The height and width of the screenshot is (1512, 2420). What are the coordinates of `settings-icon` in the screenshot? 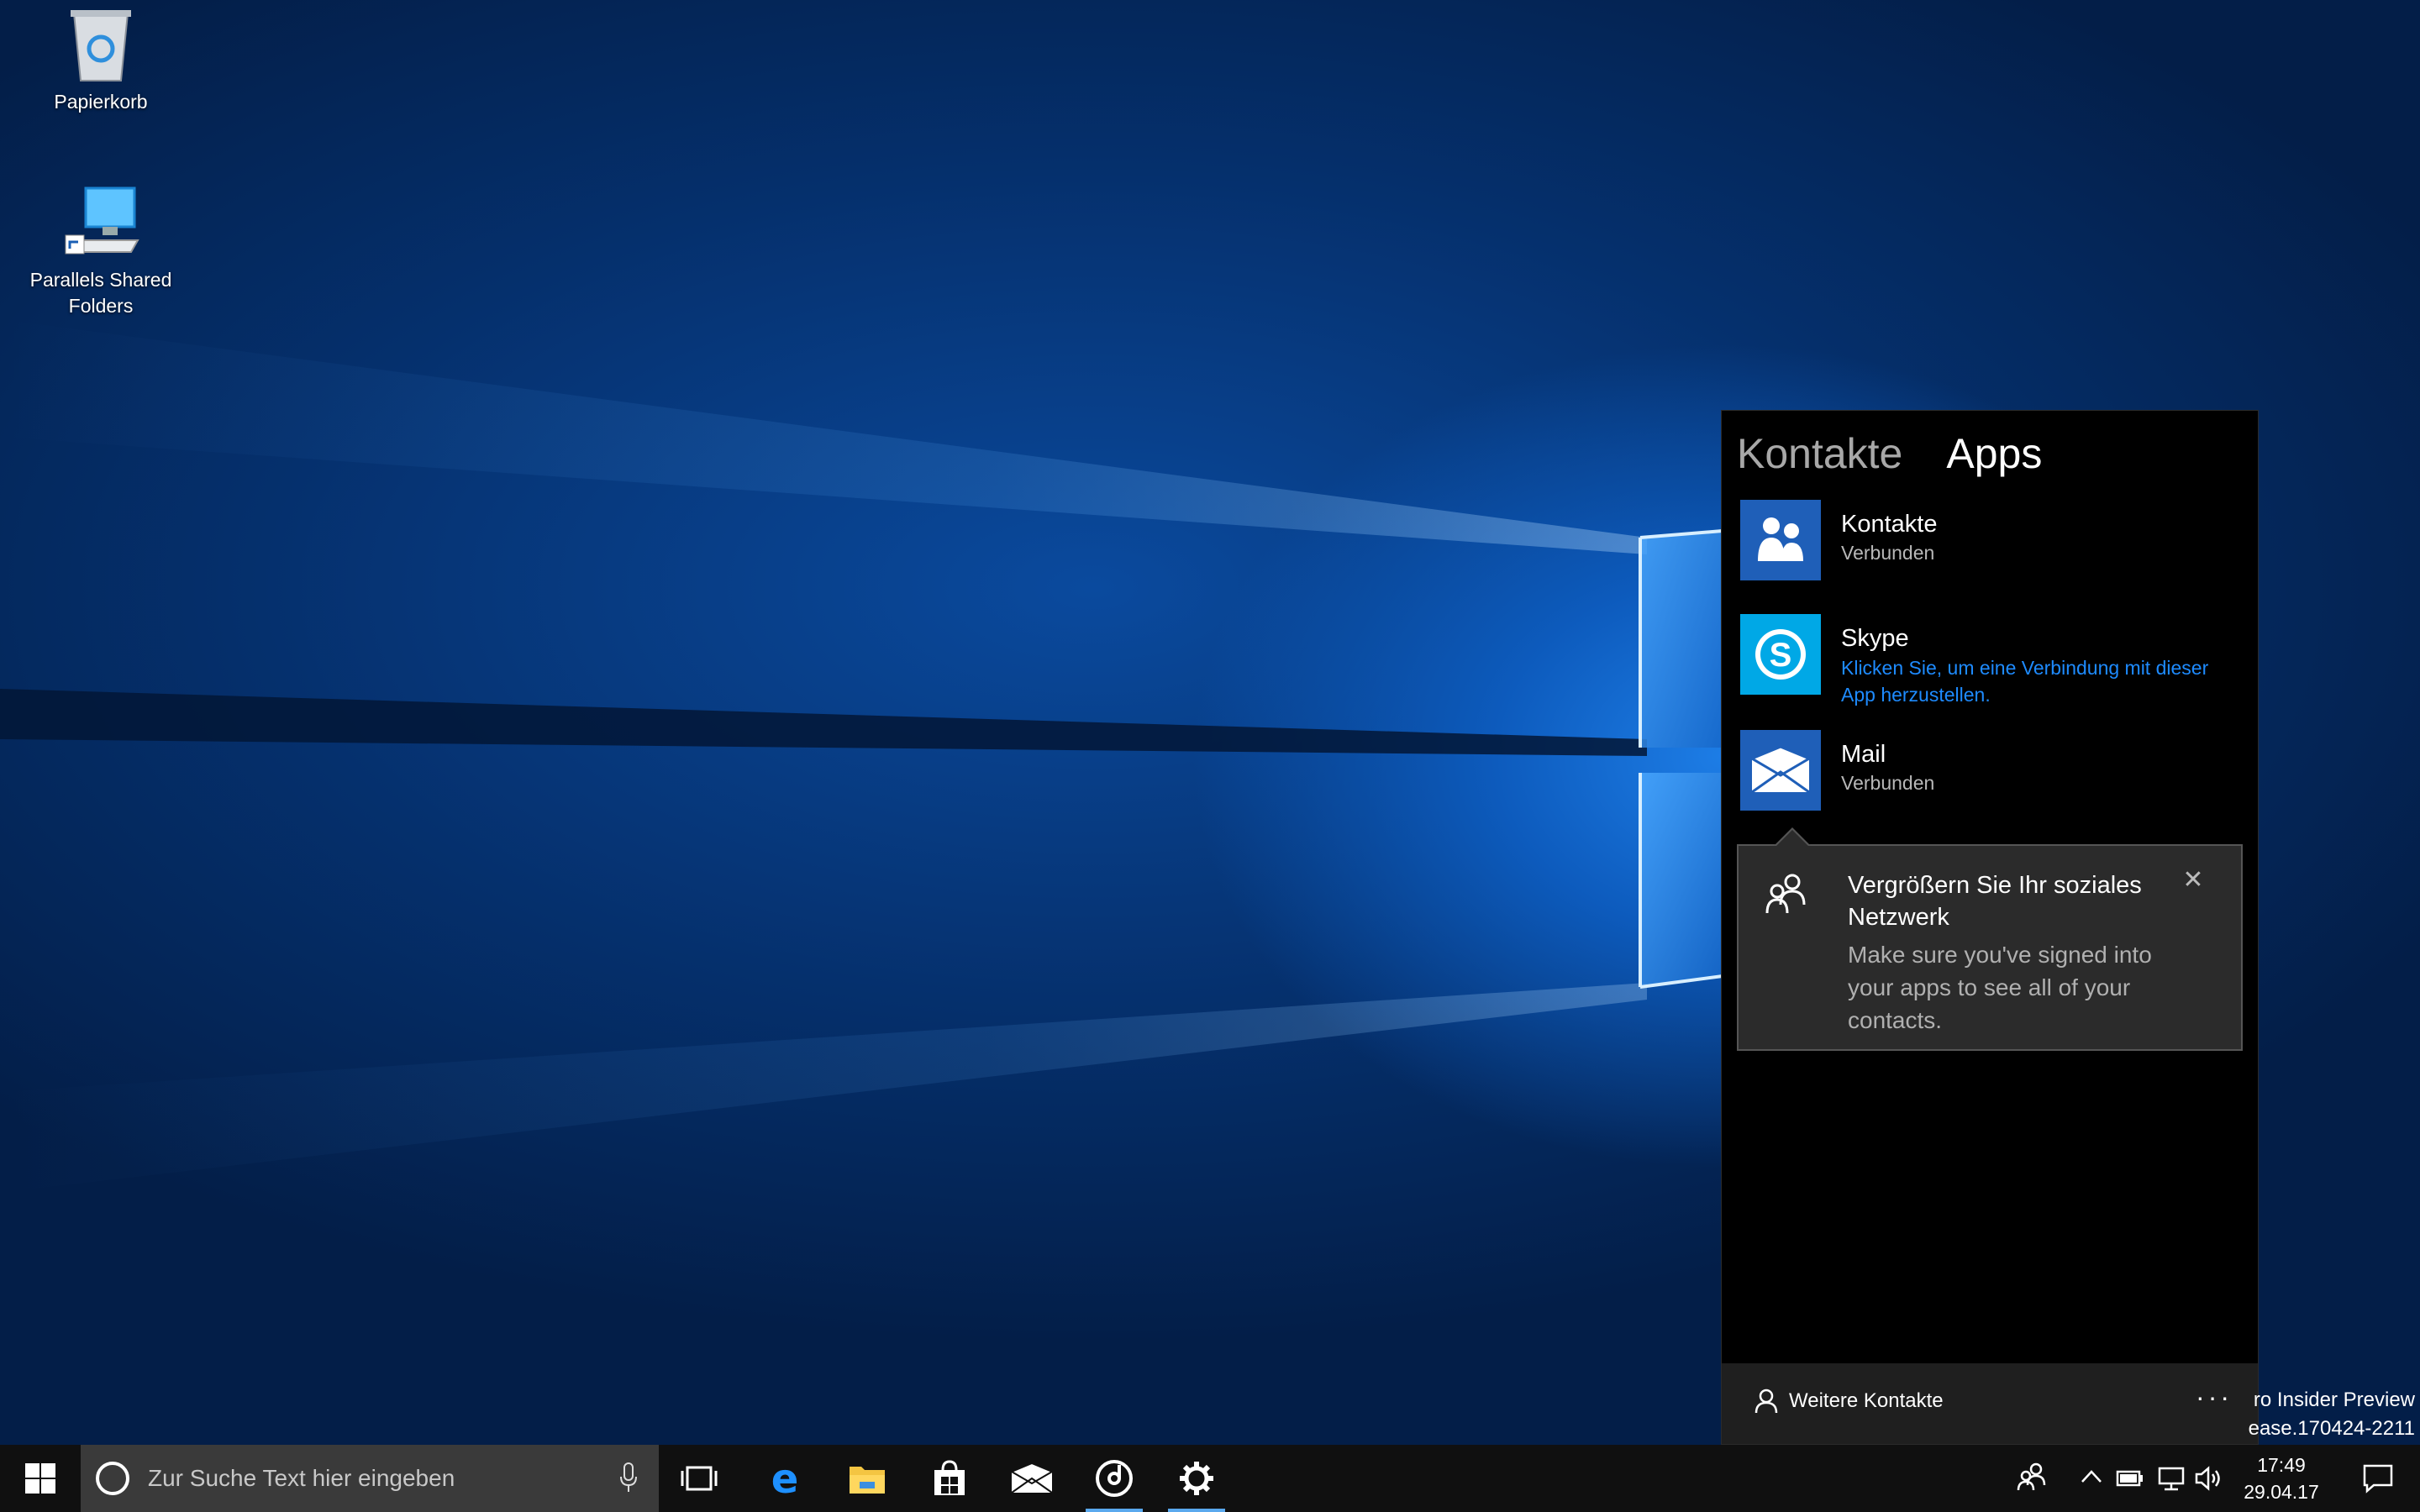 It's located at (1196, 1478).